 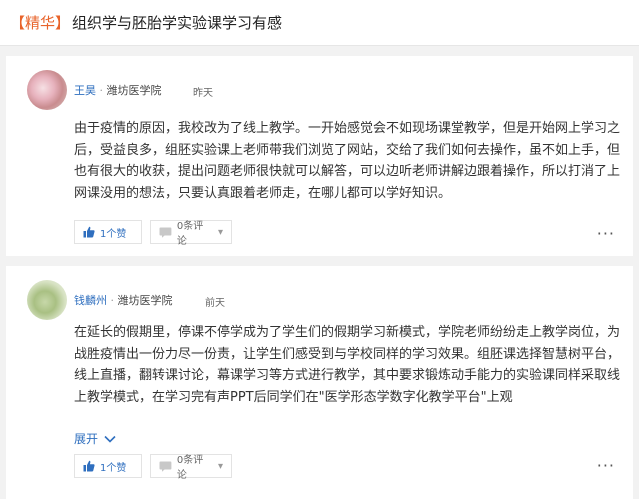 What do you see at coordinates (203, 93) in the screenshot?
I see `post-time: 昨天` at bounding box center [203, 93].